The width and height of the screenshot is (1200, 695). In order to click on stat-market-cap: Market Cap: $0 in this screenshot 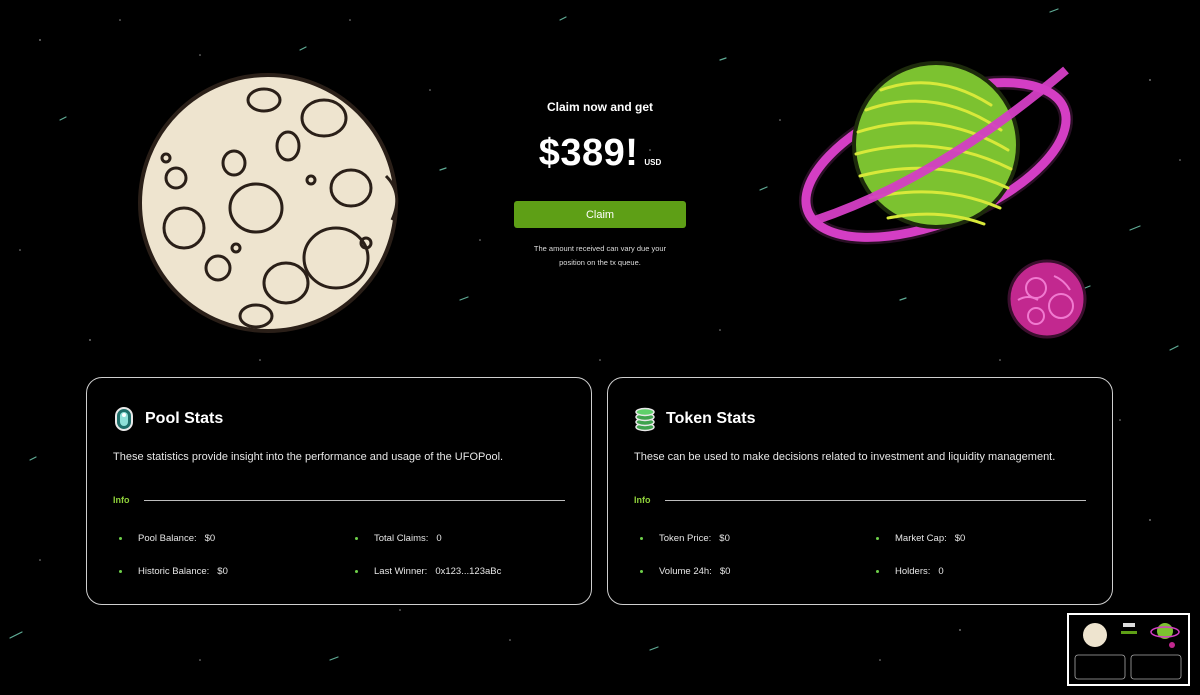, I will do `click(920, 538)`.